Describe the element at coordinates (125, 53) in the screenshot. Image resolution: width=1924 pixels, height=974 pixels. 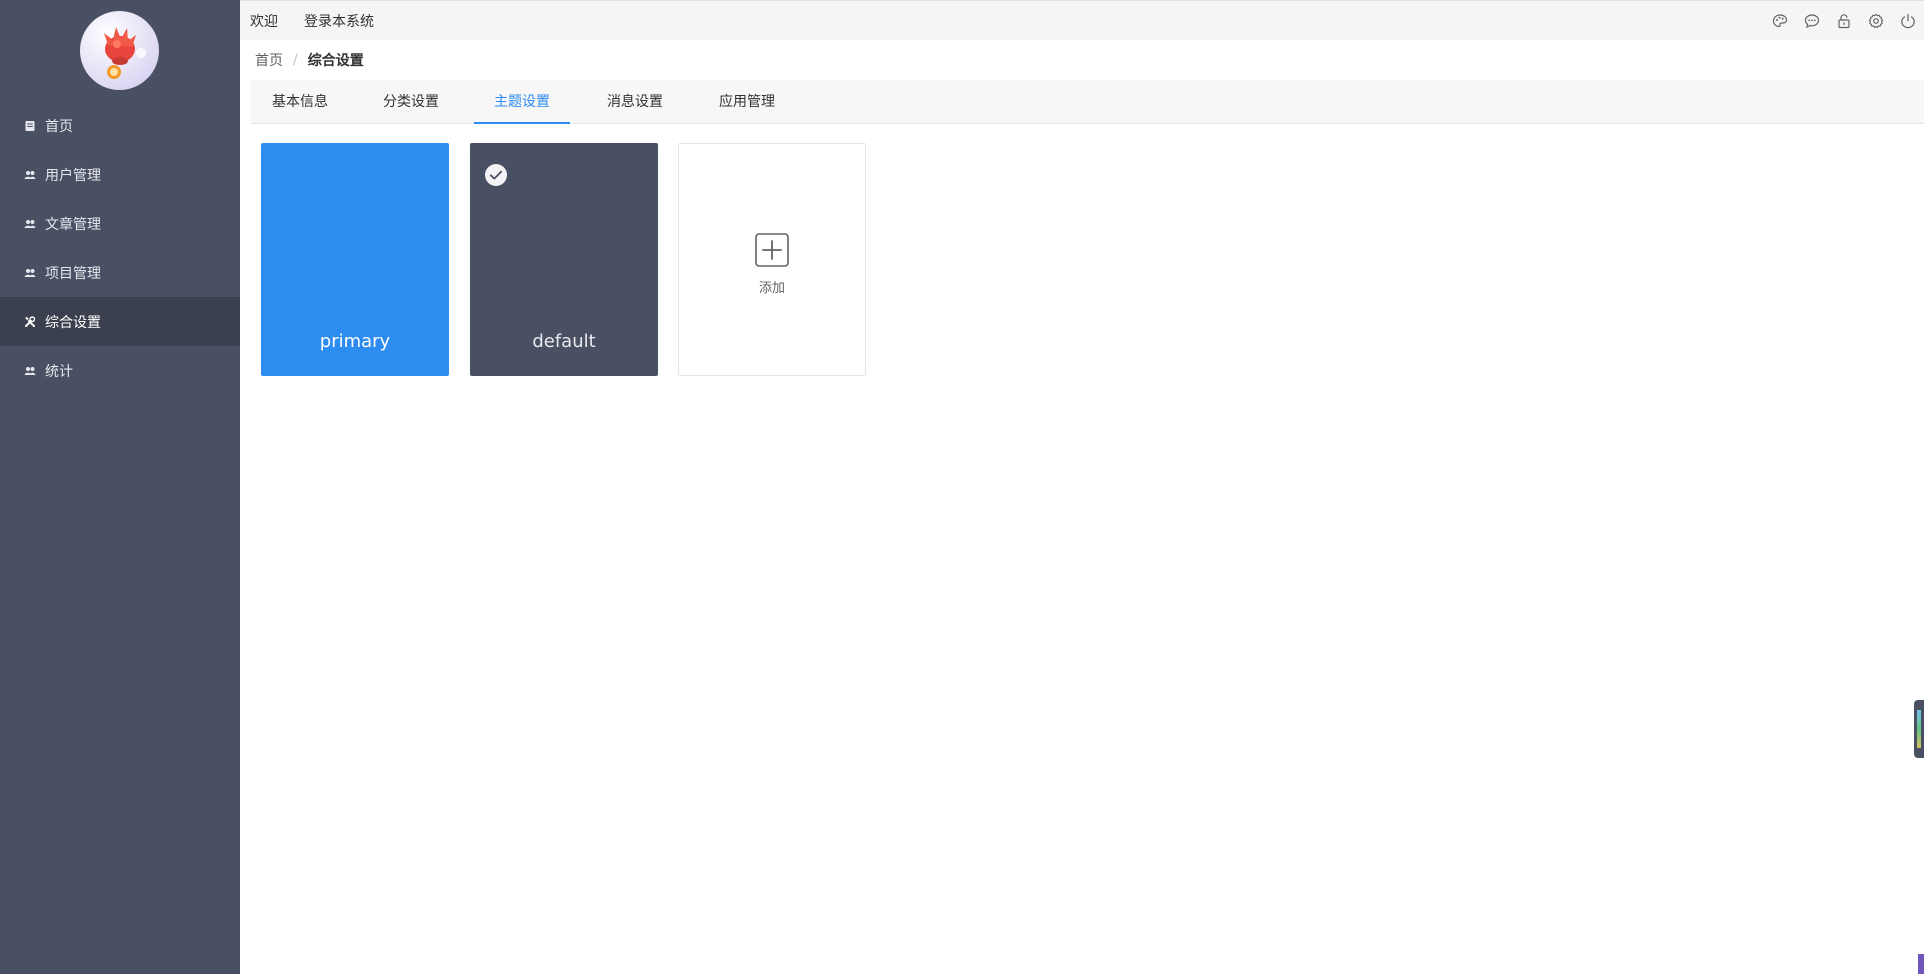
I see `avatar-image` at that location.